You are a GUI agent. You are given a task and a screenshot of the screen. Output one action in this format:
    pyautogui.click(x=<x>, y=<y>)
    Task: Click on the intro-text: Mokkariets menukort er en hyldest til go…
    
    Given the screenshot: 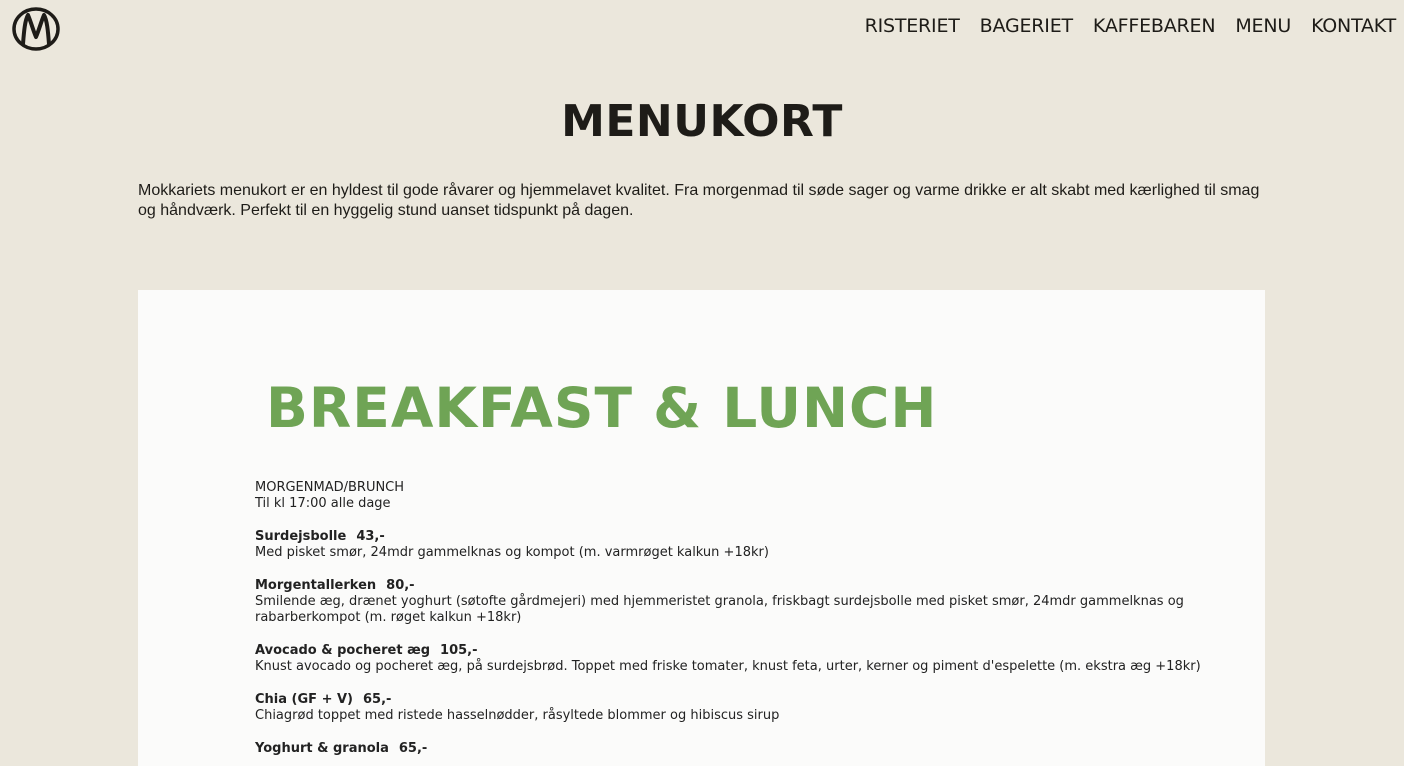 What is the action you would take?
    pyautogui.click(x=699, y=200)
    